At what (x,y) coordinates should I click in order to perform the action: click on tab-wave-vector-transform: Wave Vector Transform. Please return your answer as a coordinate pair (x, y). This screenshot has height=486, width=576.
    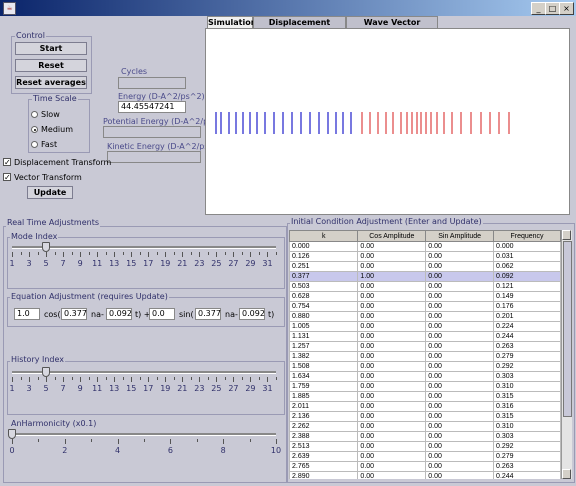
    Looking at the image, I should click on (392, 27).